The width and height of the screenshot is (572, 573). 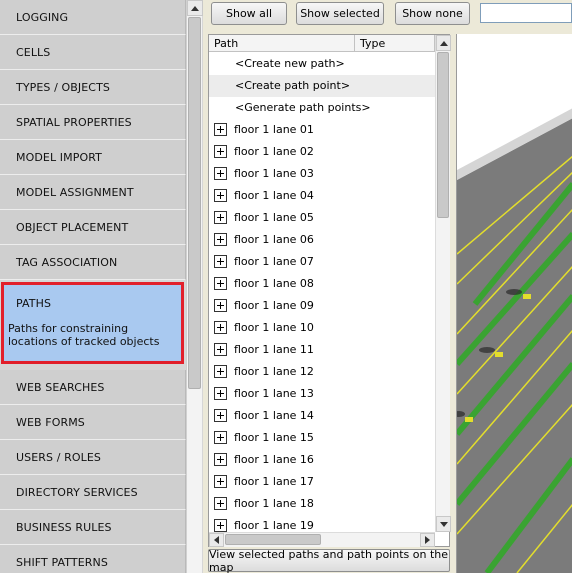 I want to click on path-row: floor 1 lane 13, so click(x=322, y=394).